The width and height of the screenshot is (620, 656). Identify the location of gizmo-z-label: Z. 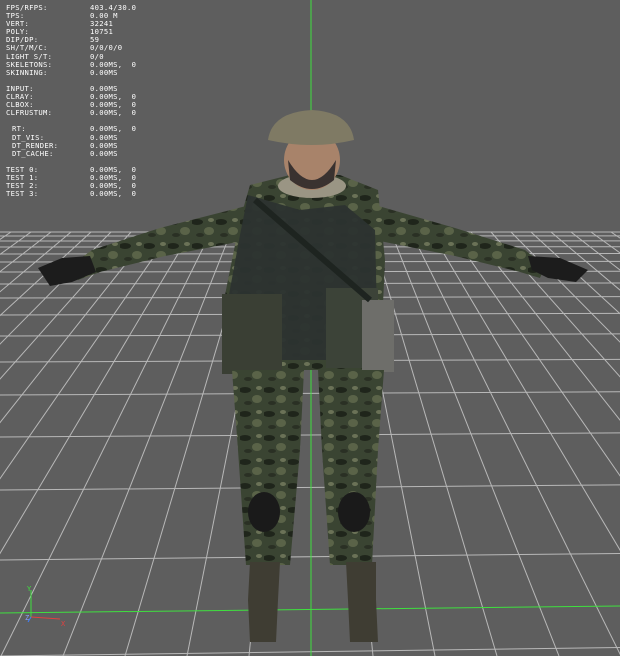
(27, 618).